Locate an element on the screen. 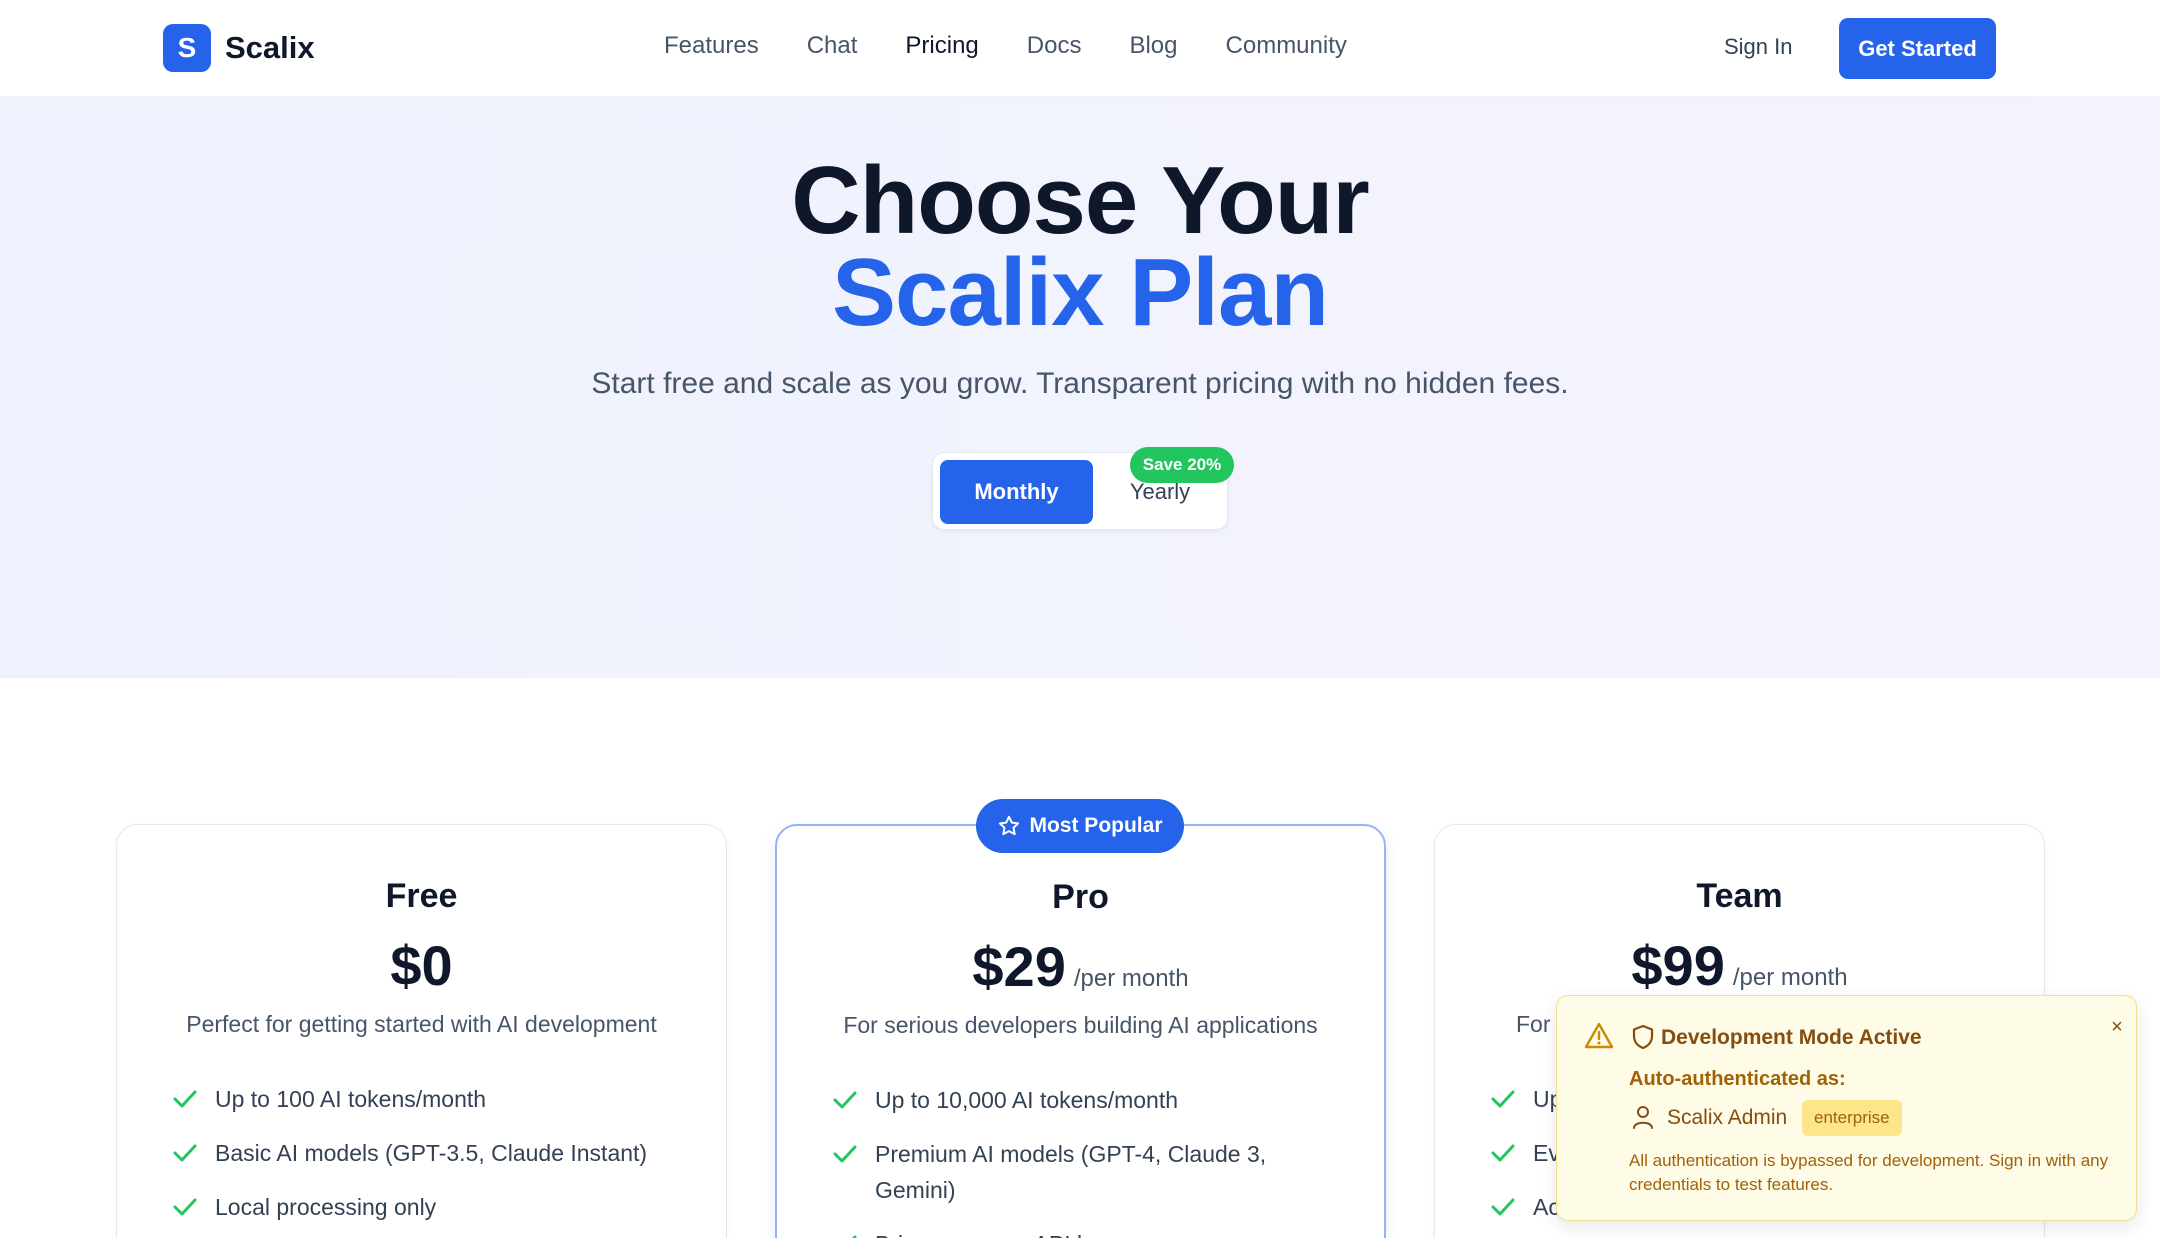 The height and width of the screenshot is (1238, 2160). feature-text: Local processing only is located at coordinates (326, 1207).